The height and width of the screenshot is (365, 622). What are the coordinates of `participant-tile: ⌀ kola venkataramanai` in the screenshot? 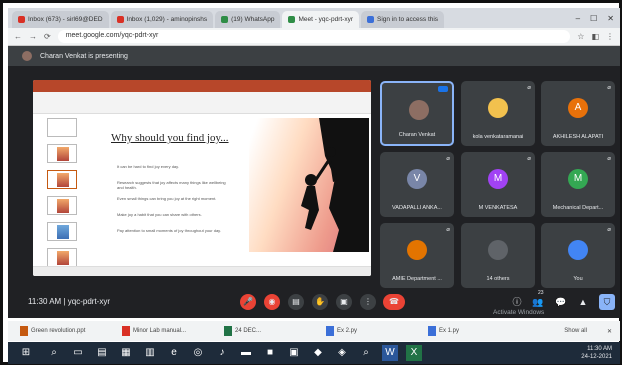 It's located at (498, 113).